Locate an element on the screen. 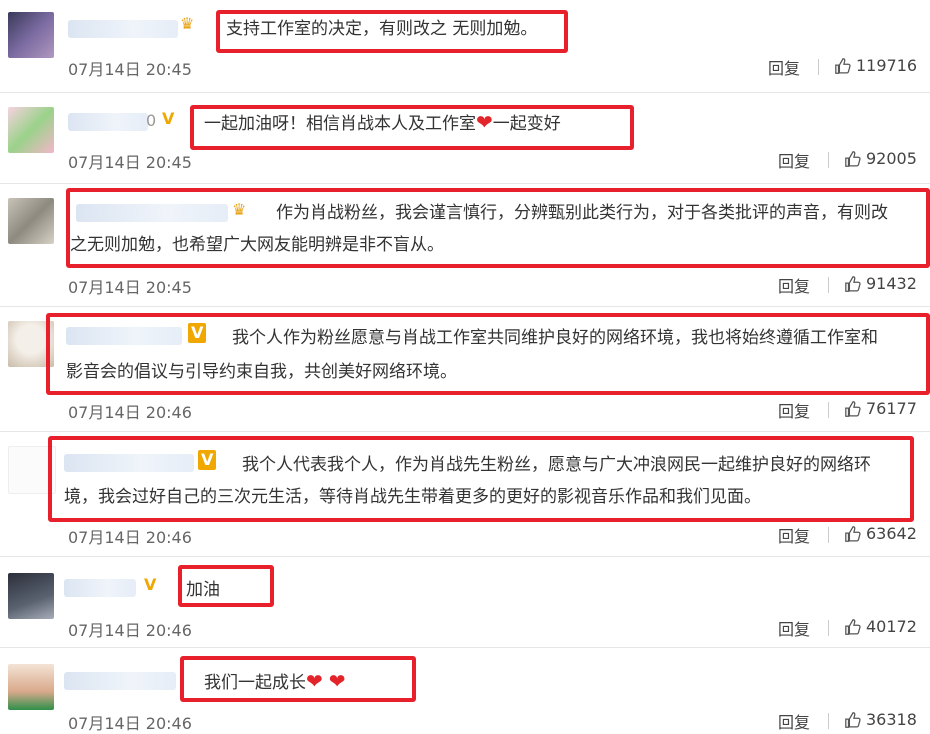 The width and height of the screenshot is (930, 734). like-button: 36318 is located at coordinates (880, 719).